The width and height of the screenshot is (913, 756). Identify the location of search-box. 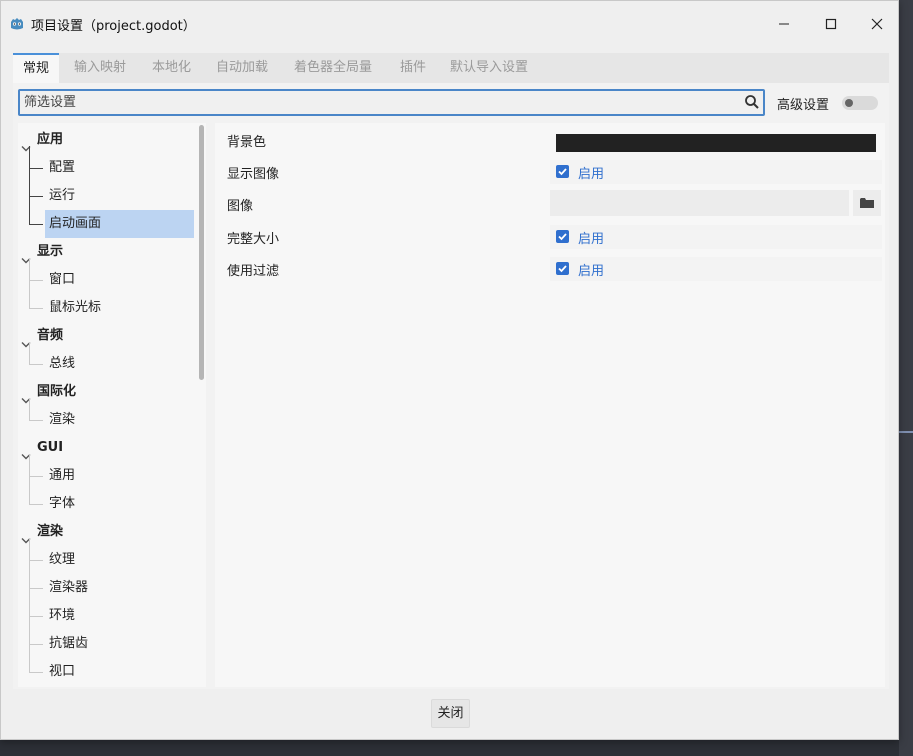
(391, 102).